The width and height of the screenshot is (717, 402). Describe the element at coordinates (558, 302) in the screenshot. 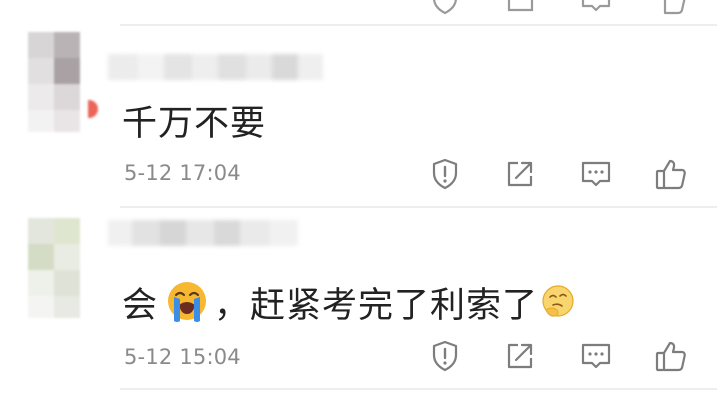

I see `thinking-face-emoji` at that location.